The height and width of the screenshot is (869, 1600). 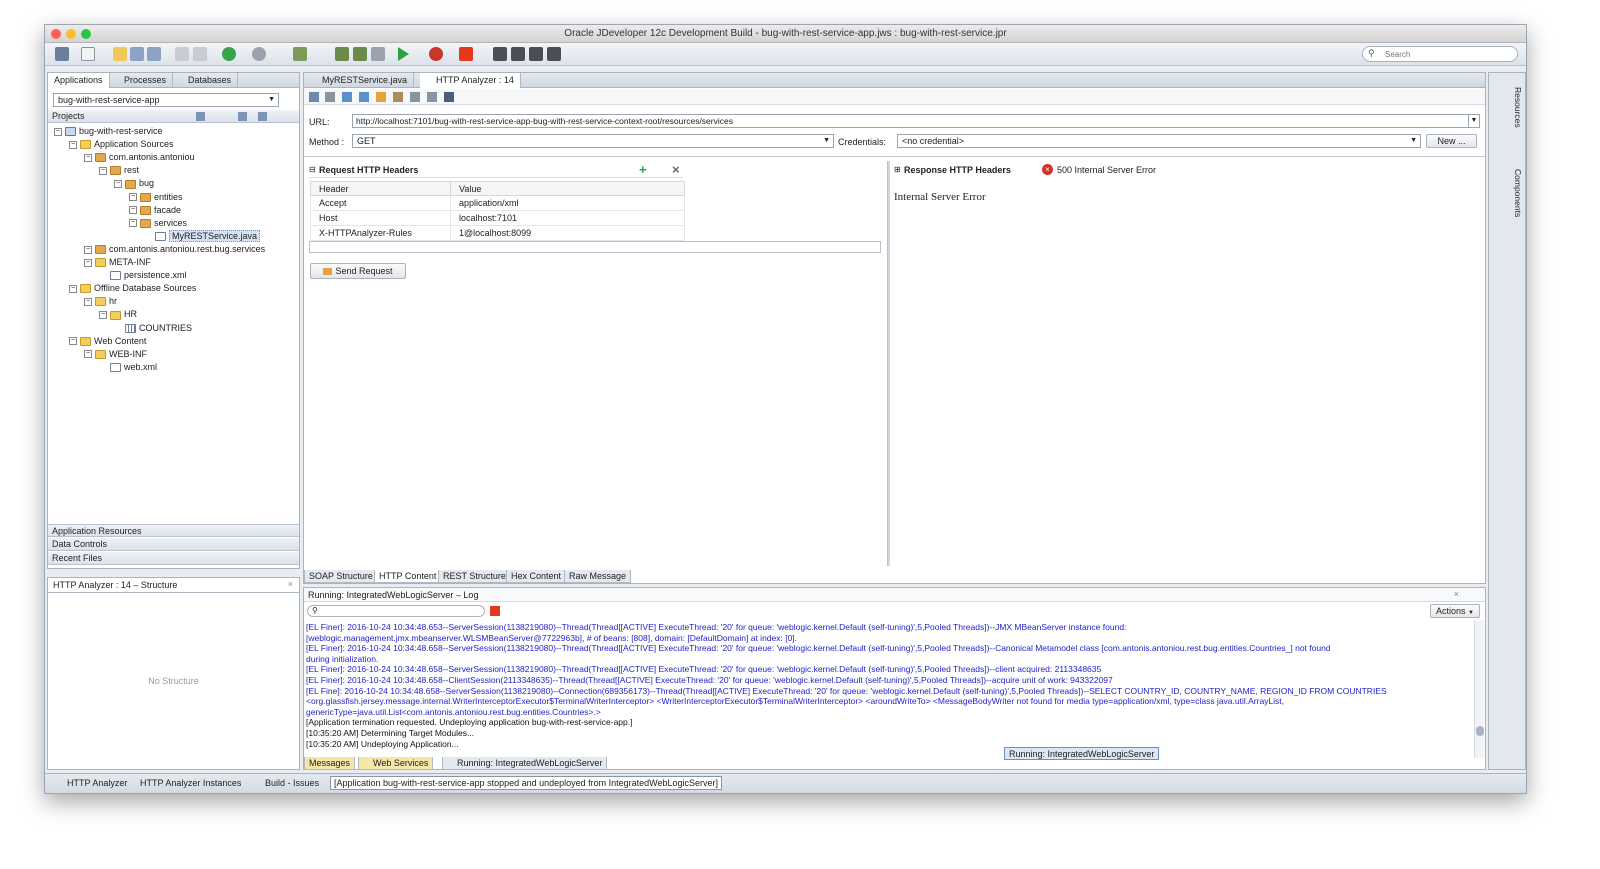 What do you see at coordinates (173, 544) in the screenshot?
I see `data-controls-section: Data Controls` at bounding box center [173, 544].